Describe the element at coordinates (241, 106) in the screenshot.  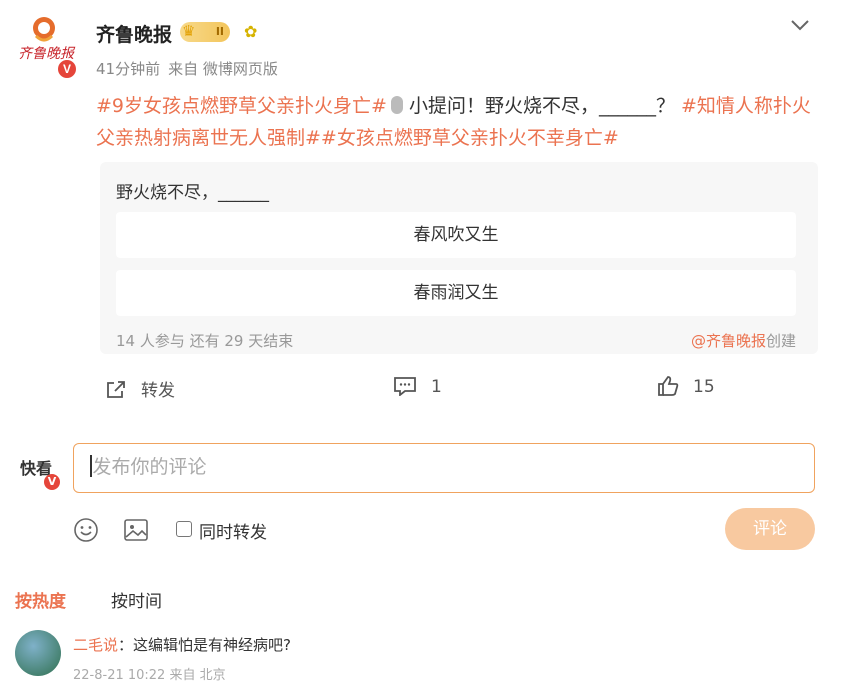
I see `hashtag-link: #9岁女孩点燃野草父亲扑火身亡#` at that location.